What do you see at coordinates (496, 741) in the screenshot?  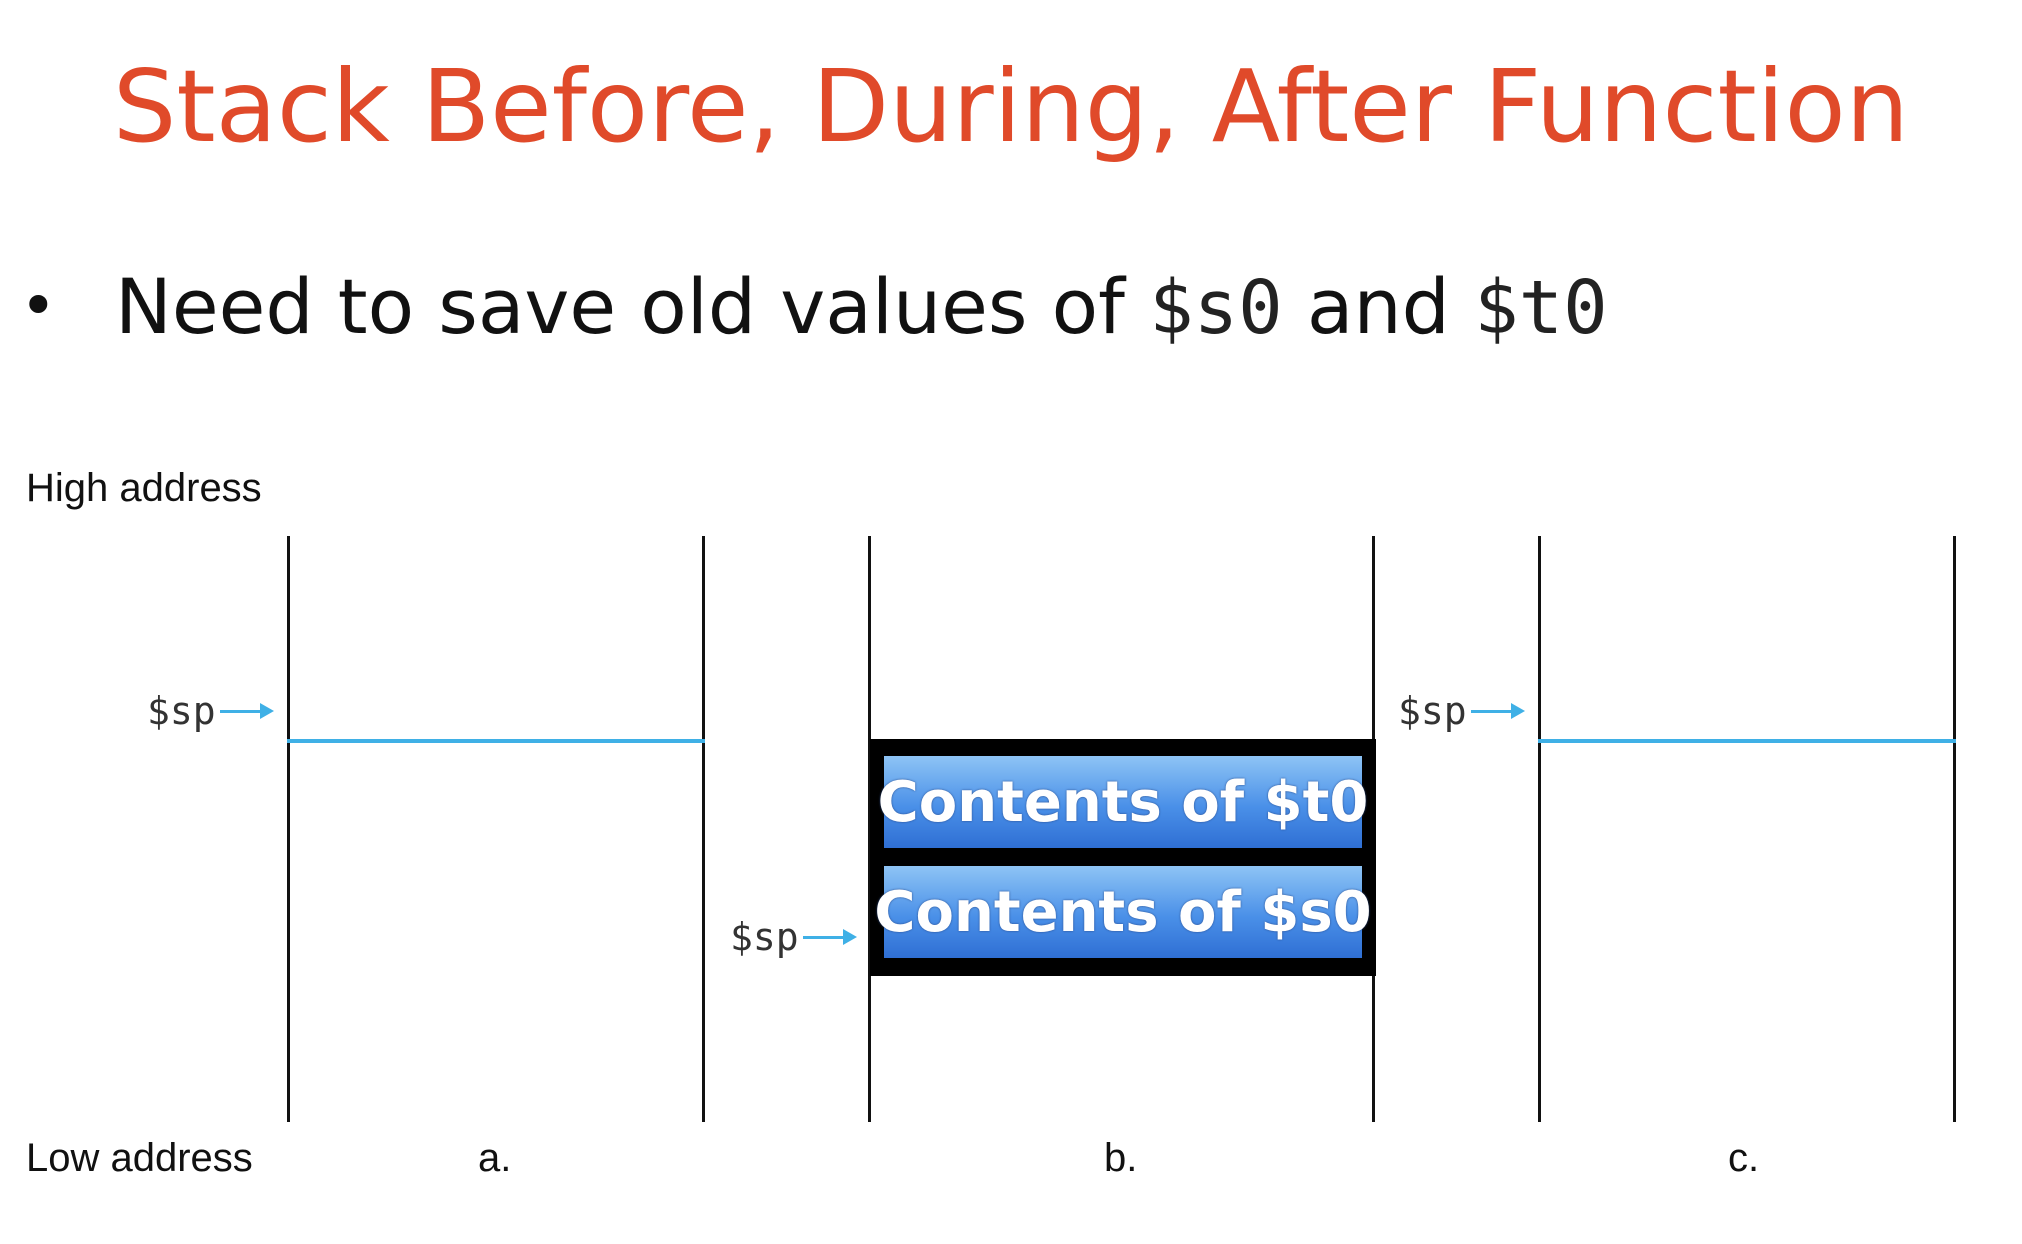 I see `panel-a-stack-top` at bounding box center [496, 741].